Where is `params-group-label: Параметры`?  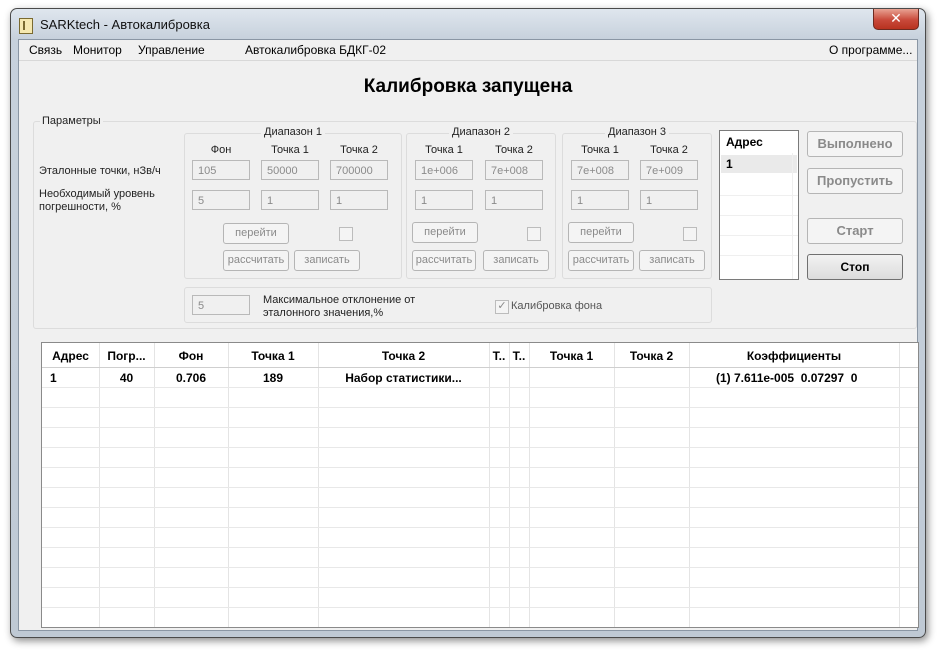 params-group-label: Параметры is located at coordinates (71, 121).